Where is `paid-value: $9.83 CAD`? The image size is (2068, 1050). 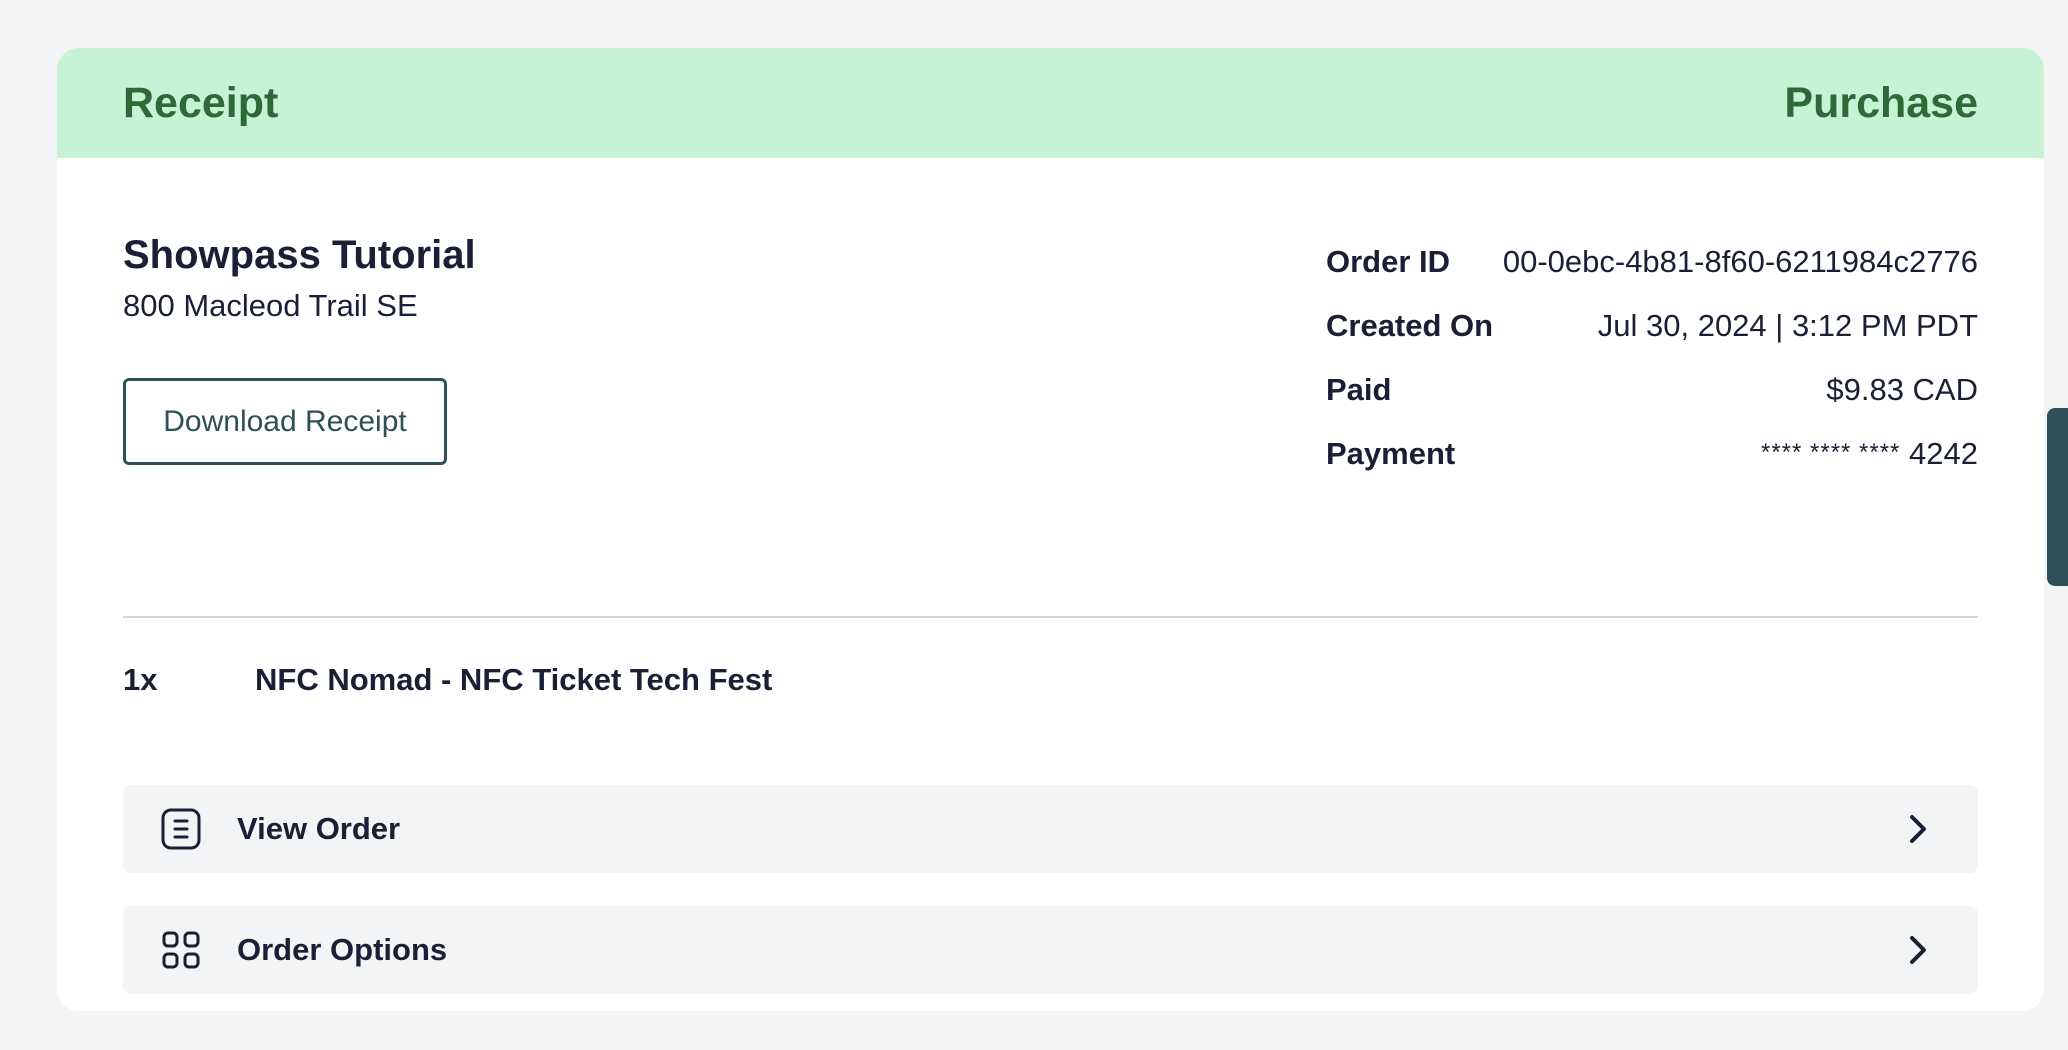
paid-value: $9.83 CAD is located at coordinates (1902, 389).